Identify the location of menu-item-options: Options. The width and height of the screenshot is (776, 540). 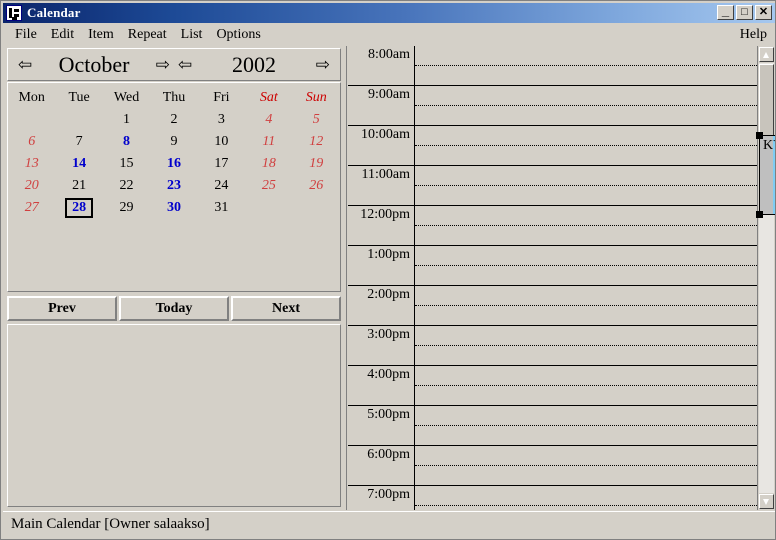
(238, 35).